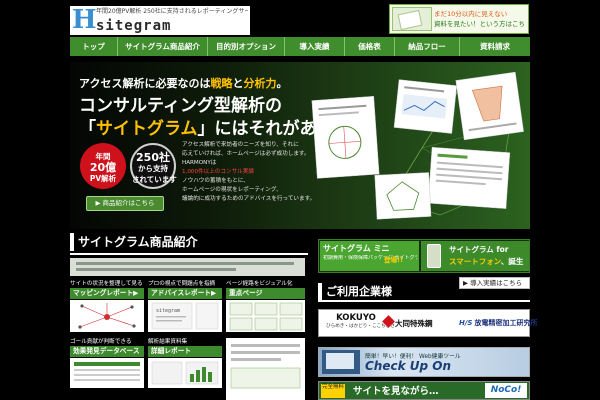  Describe the element at coordinates (246, 46) in the screenshot. I see `nav-options: 目的別オプション` at that location.